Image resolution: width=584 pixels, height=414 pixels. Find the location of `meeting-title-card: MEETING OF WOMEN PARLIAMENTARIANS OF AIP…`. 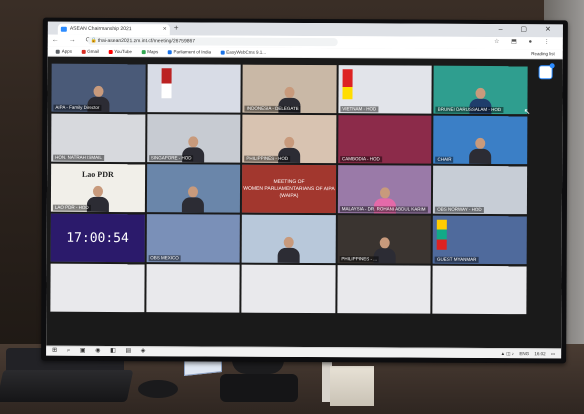

meeting-title-card: MEETING OF WOMEN PARLIAMENTARIANS OF AIP… is located at coordinates (289, 189).